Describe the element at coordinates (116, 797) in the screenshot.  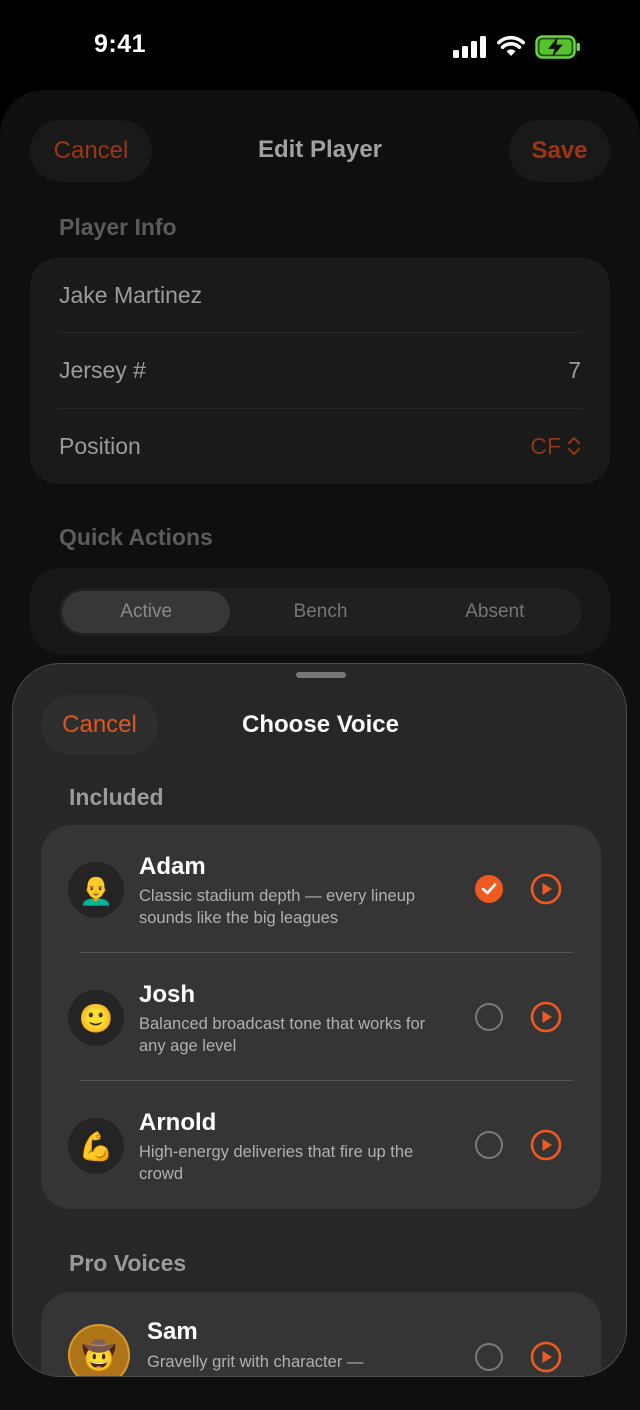
I see `included-heading: Included` at that location.